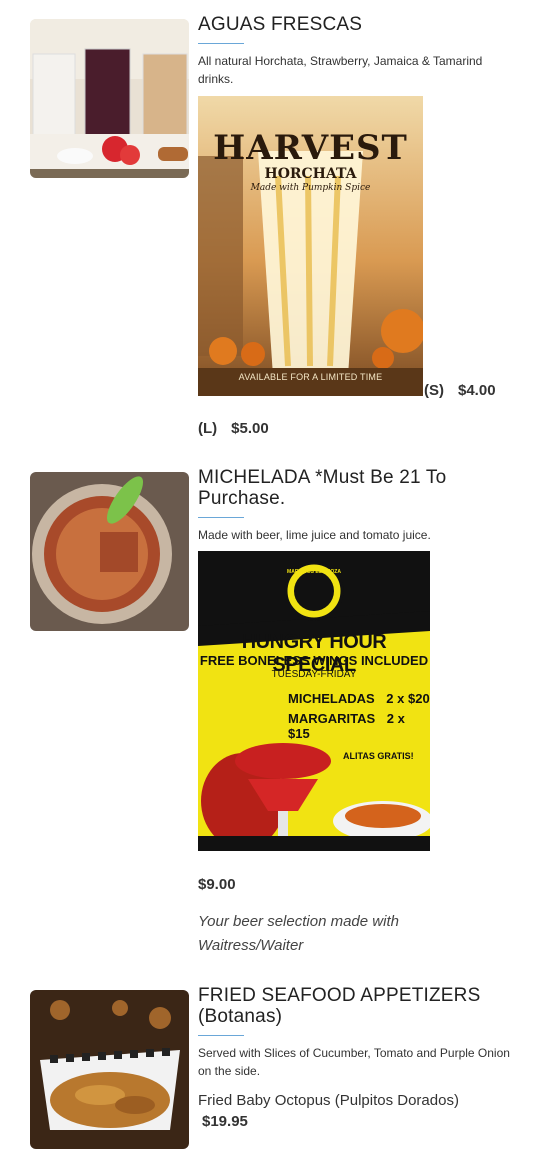  Describe the element at coordinates (314, 572) in the screenshot. I see `poster-logo-text: MARISCOS ESPINOZA` at that location.